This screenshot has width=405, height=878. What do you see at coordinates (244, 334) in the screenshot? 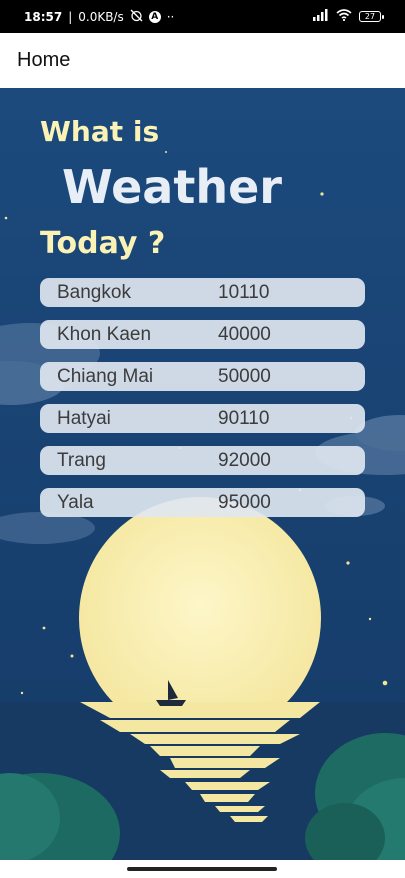
I see `city-postal-code: 40000` at bounding box center [244, 334].